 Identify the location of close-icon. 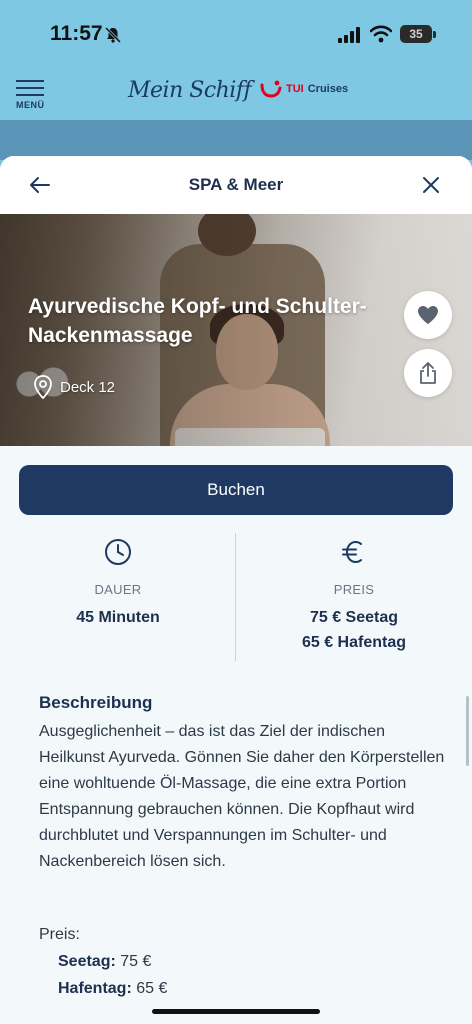
(431, 185).